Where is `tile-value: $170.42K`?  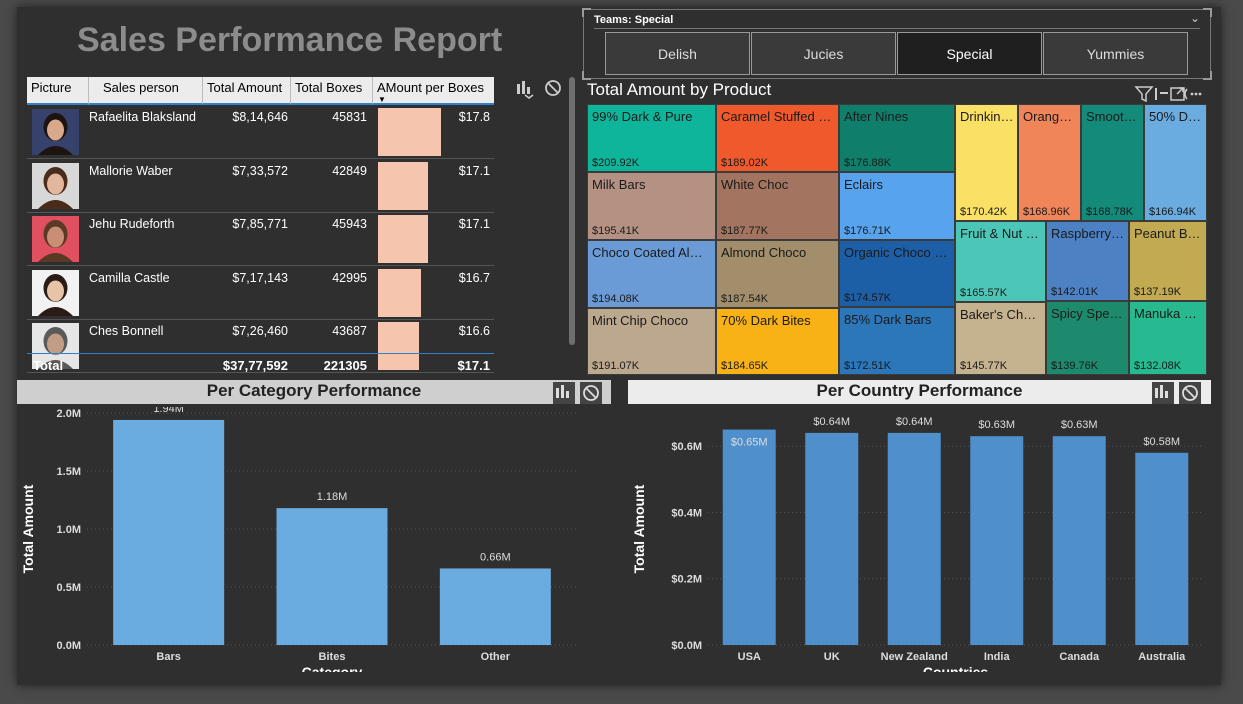
tile-value: $170.42K is located at coordinates (984, 212).